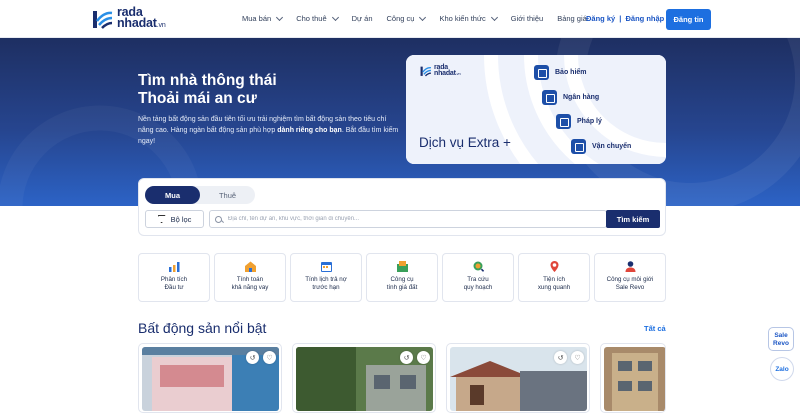 The image size is (800, 413). I want to click on listing-card, so click(633, 378).